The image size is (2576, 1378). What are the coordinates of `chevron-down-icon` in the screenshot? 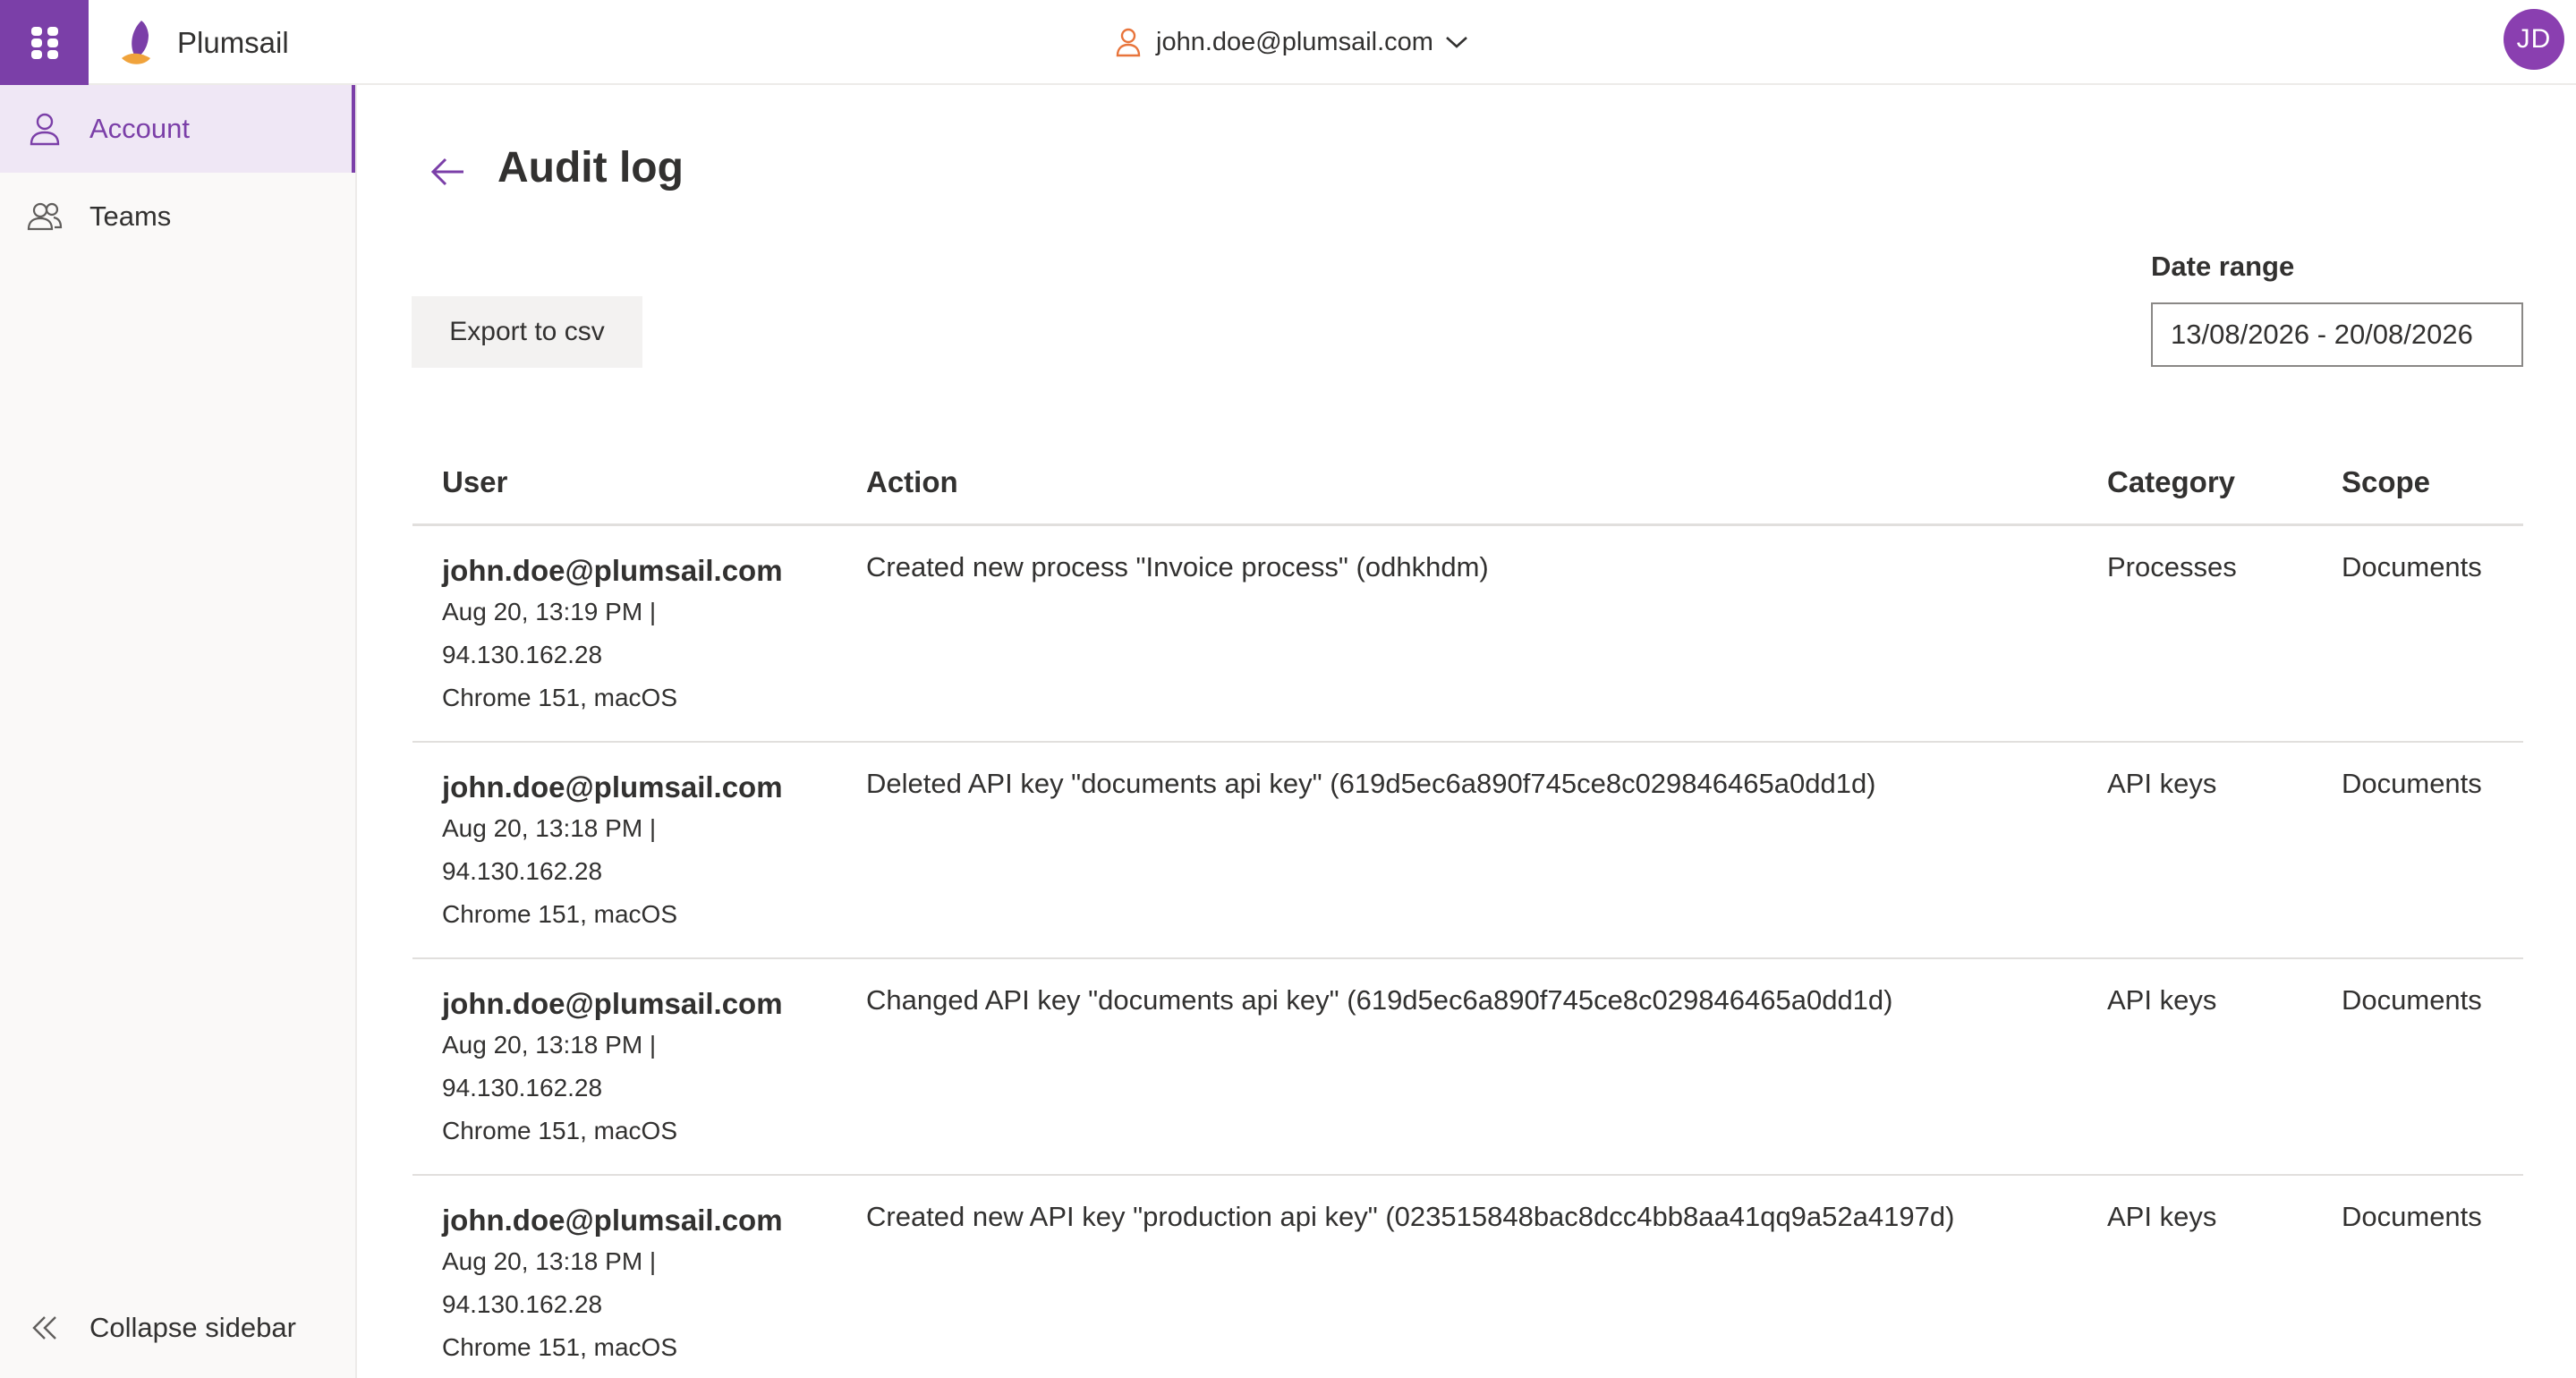 It's located at (1456, 43).